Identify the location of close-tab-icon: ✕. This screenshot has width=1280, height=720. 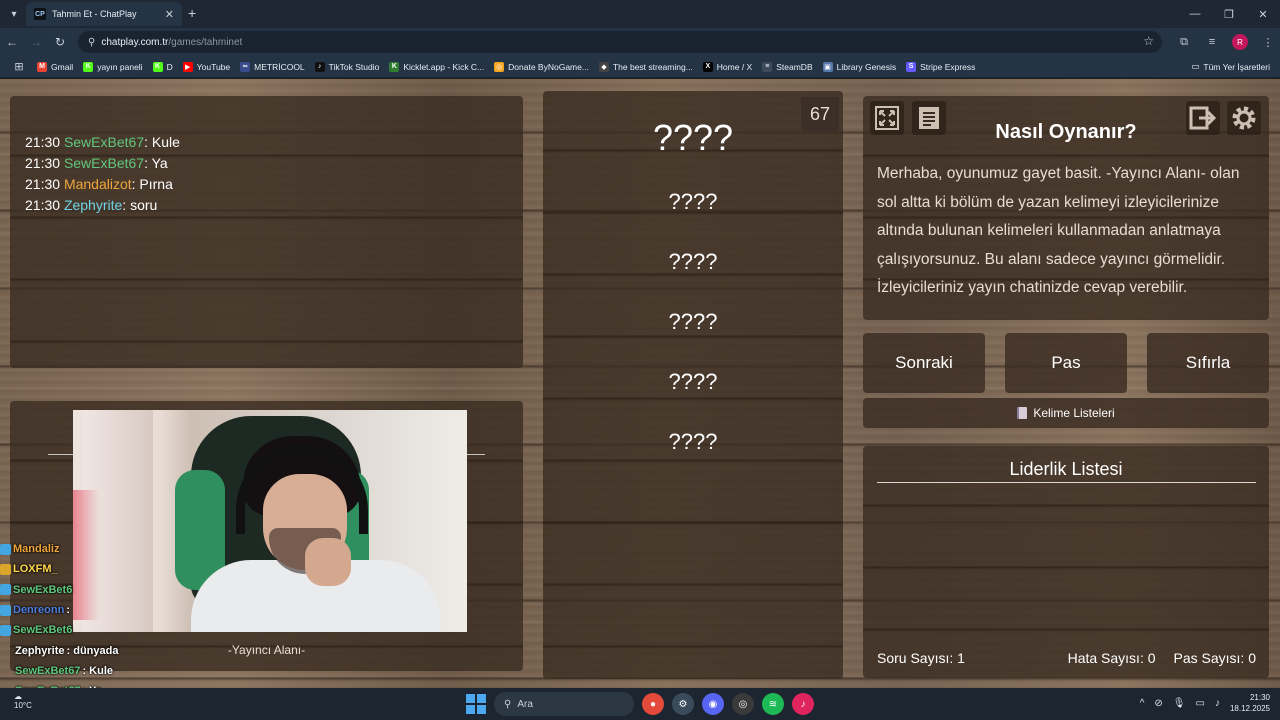
(169, 14).